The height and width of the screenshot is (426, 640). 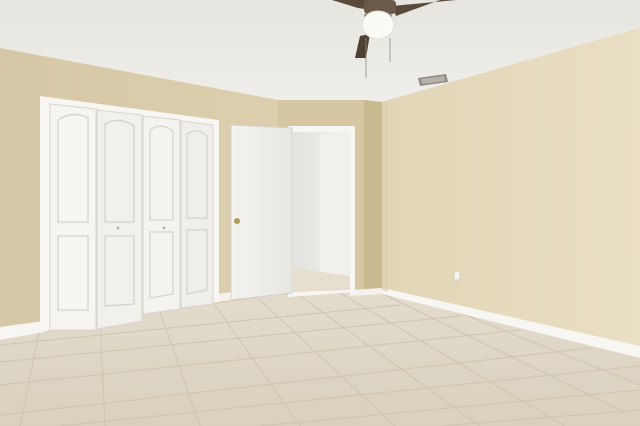 I want to click on electrical-outlet, so click(x=457, y=275).